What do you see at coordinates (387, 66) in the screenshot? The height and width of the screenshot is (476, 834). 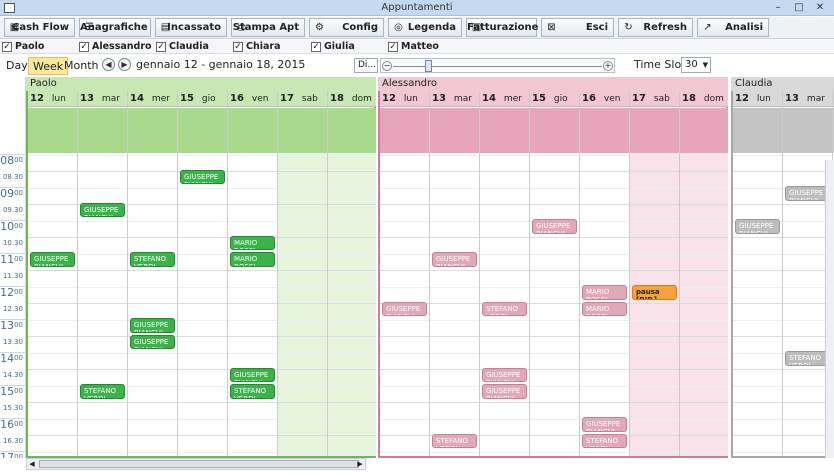 I see `zoom-out-button: −` at bounding box center [387, 66].